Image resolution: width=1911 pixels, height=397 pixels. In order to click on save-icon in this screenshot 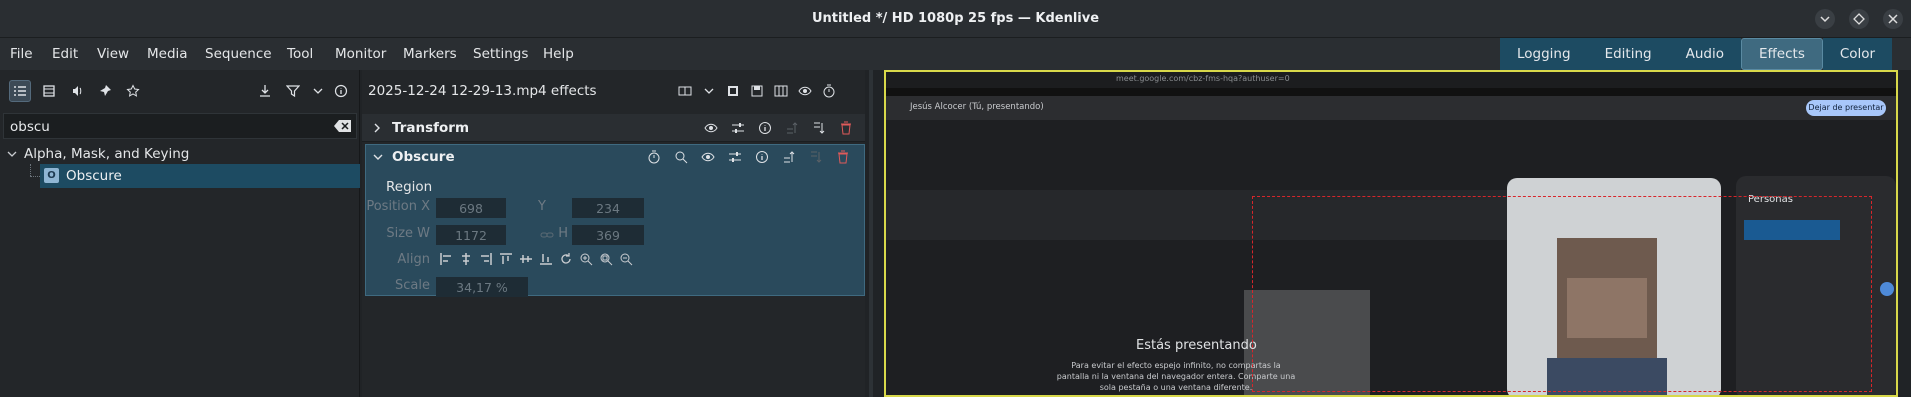, I will do `click(757, 91)`.